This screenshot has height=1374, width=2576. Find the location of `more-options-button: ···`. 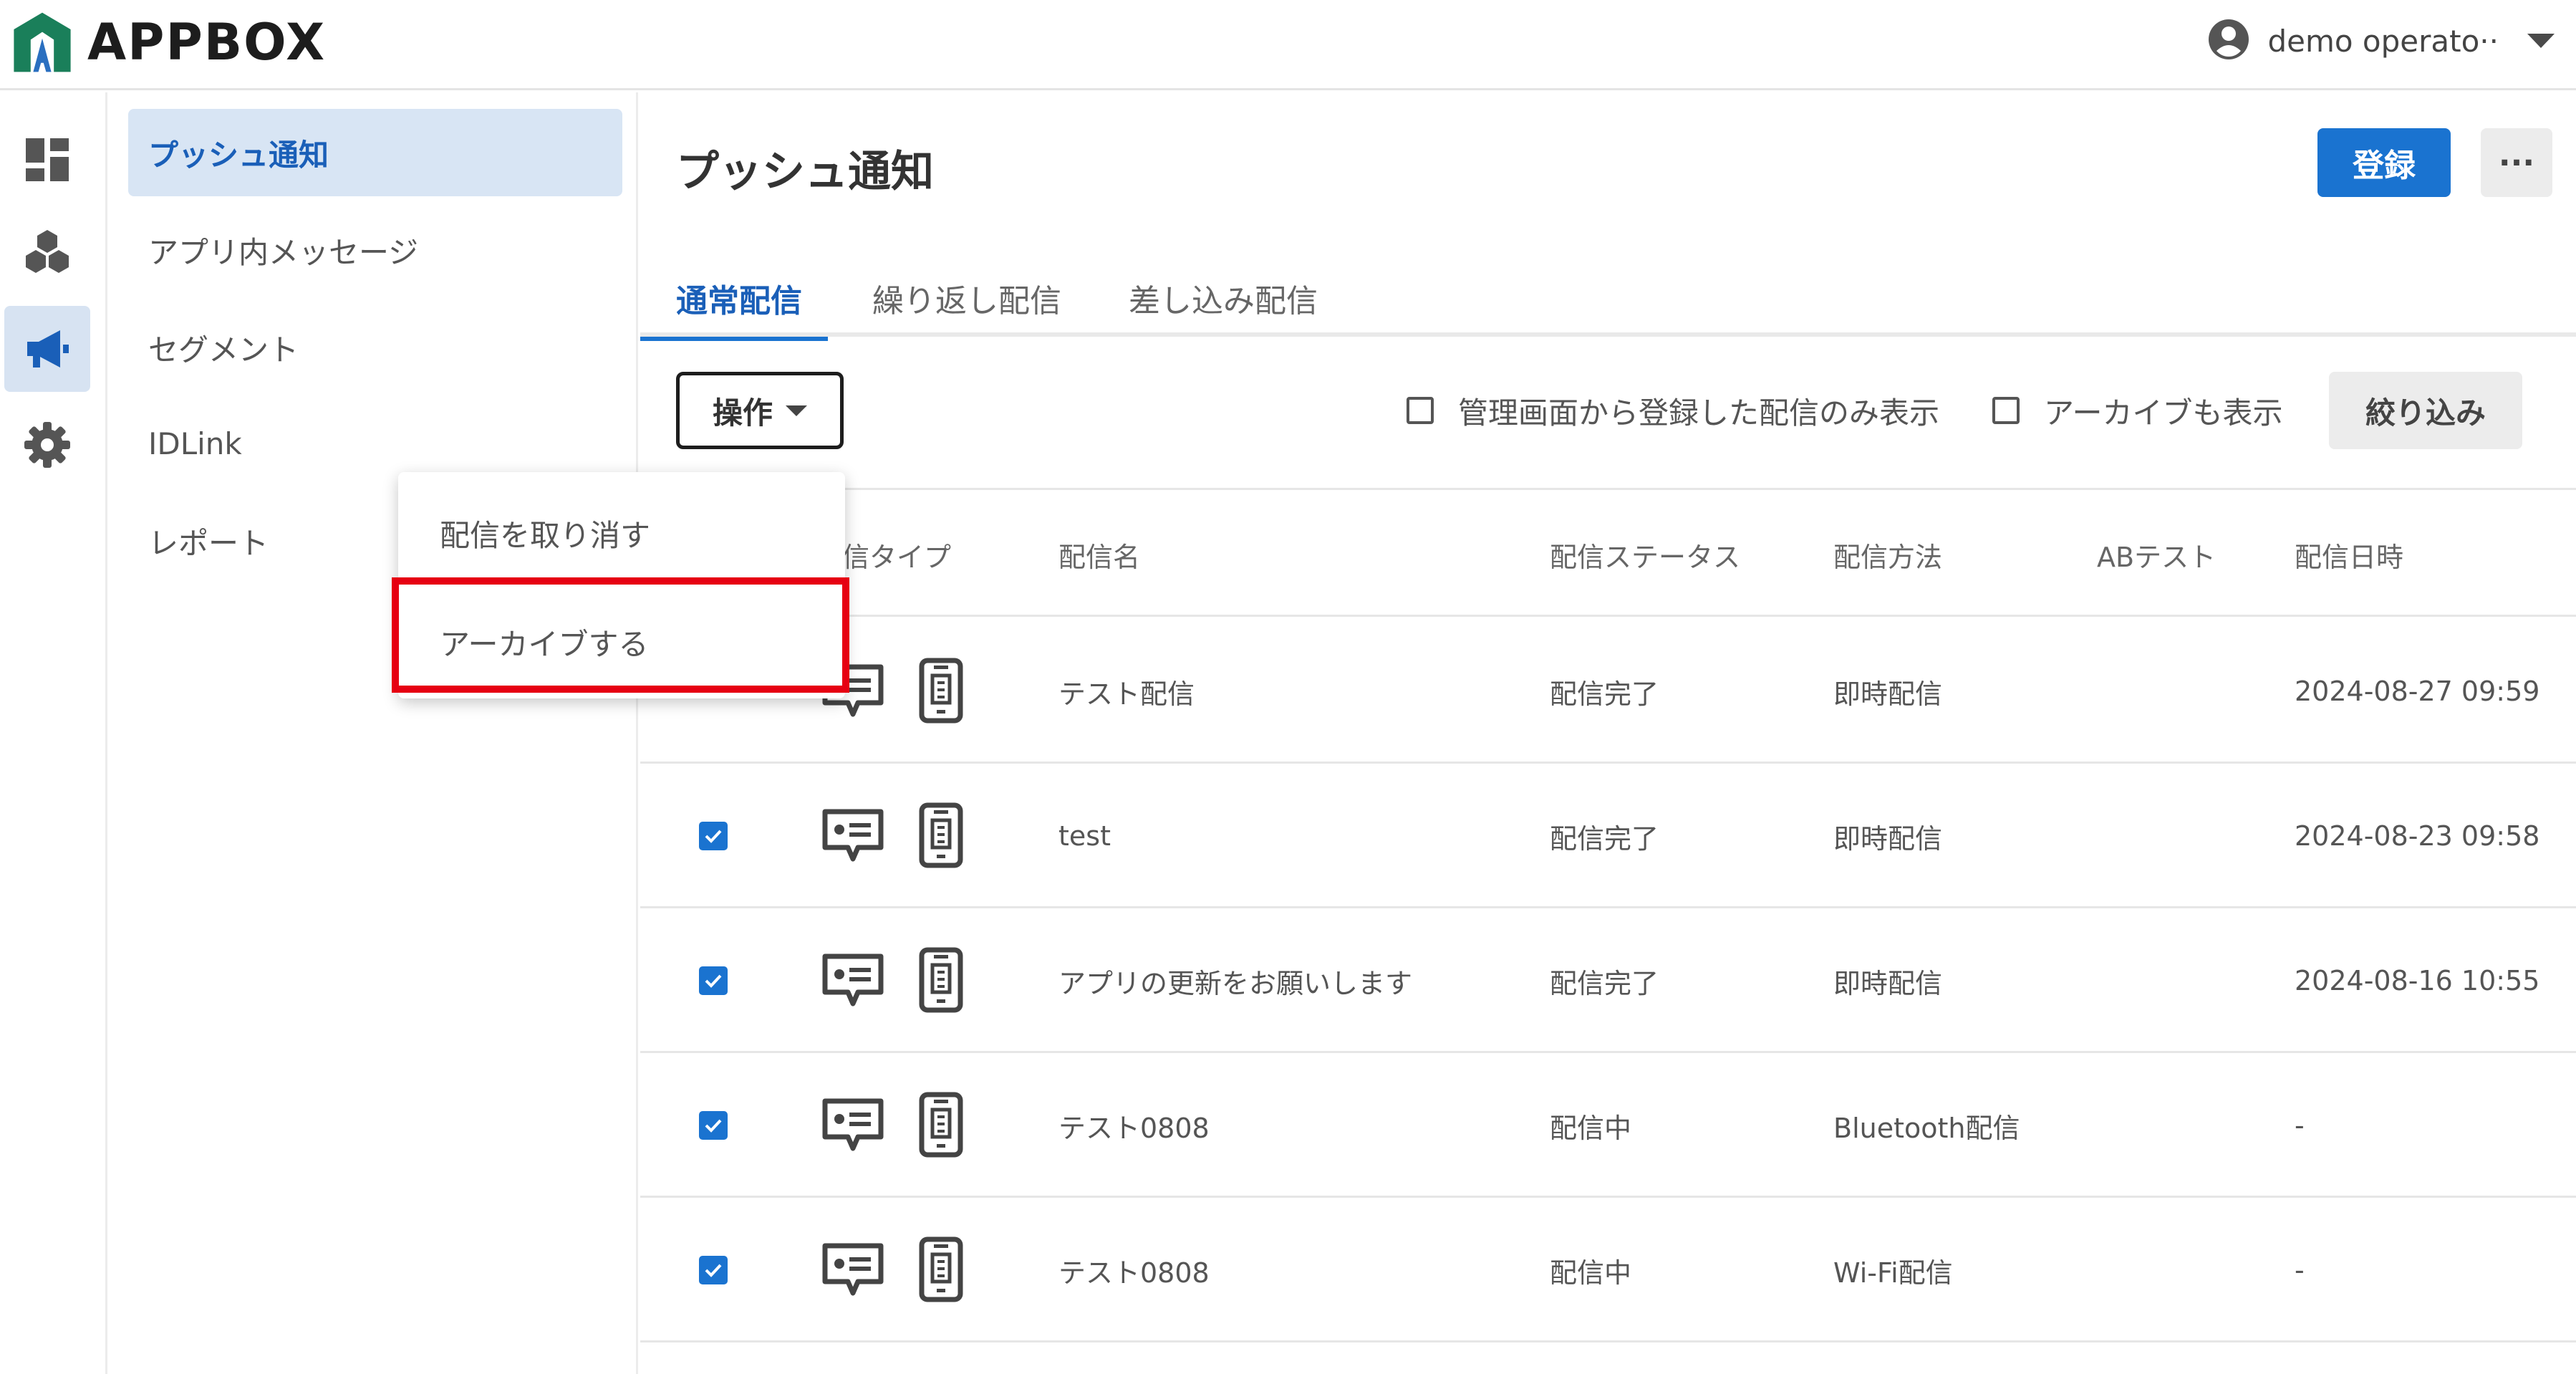

more-options-button: ··· is located at coordinates (2516, 163).